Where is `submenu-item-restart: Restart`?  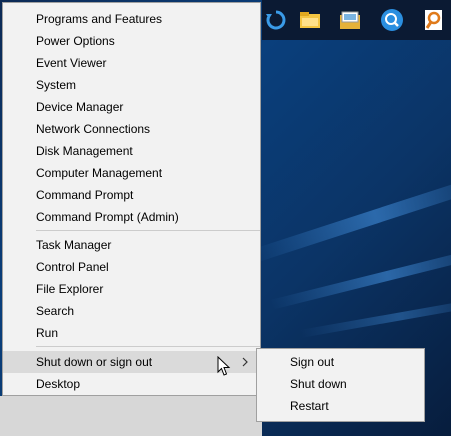
submenu-item-restart: Restart is located at coordinates (340, 406).